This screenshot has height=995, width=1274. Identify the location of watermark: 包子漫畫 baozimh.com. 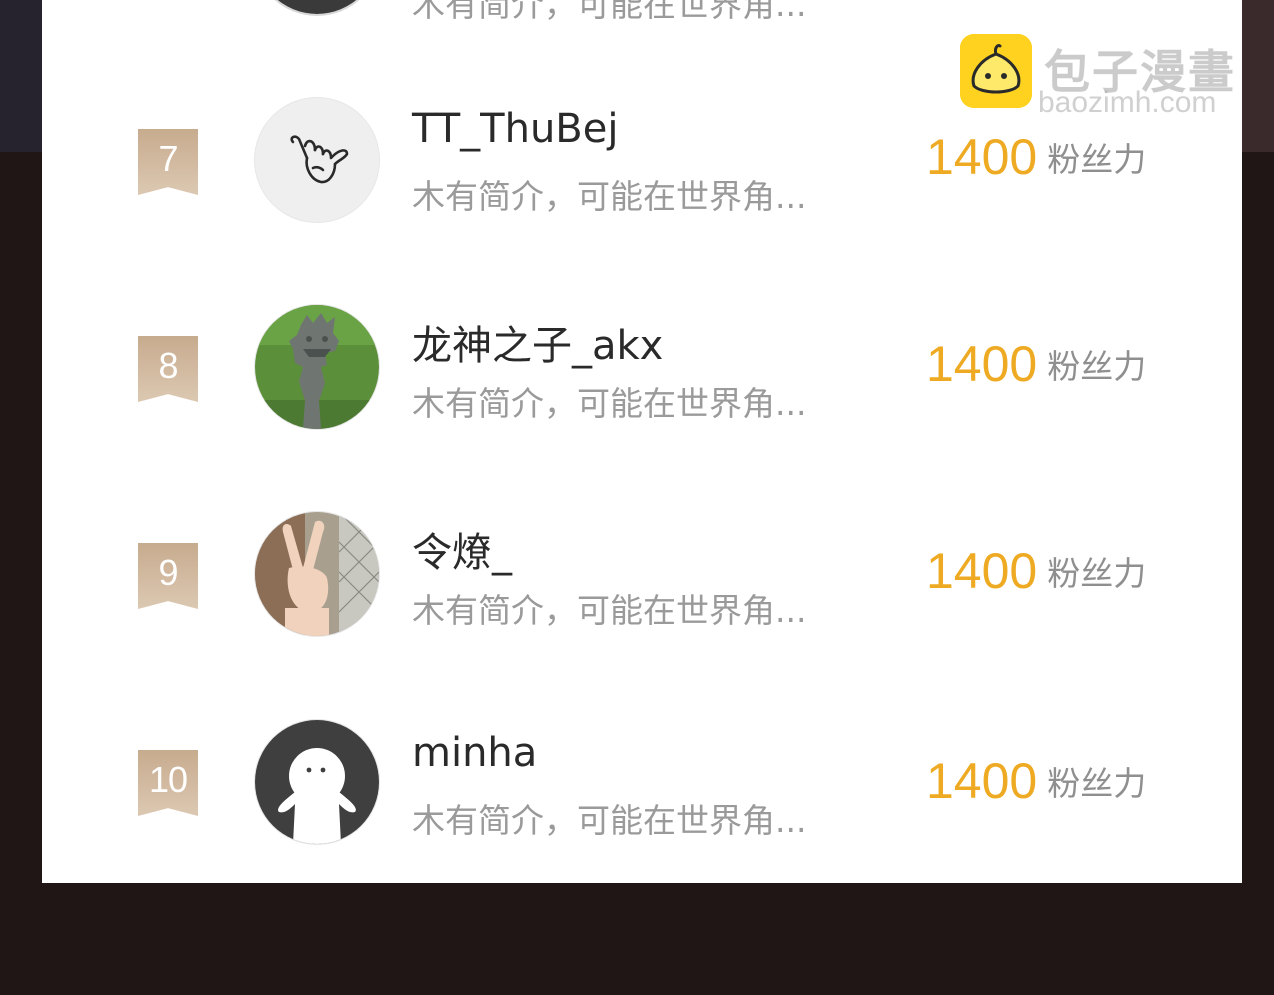
(1108, 77).